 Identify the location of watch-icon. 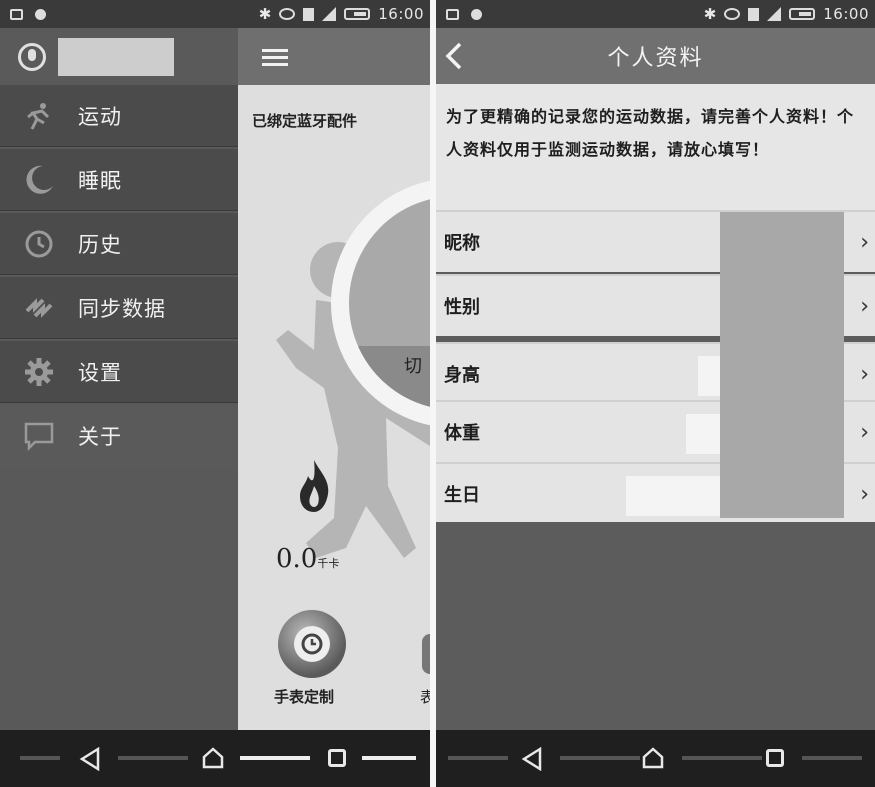
(312, 644).